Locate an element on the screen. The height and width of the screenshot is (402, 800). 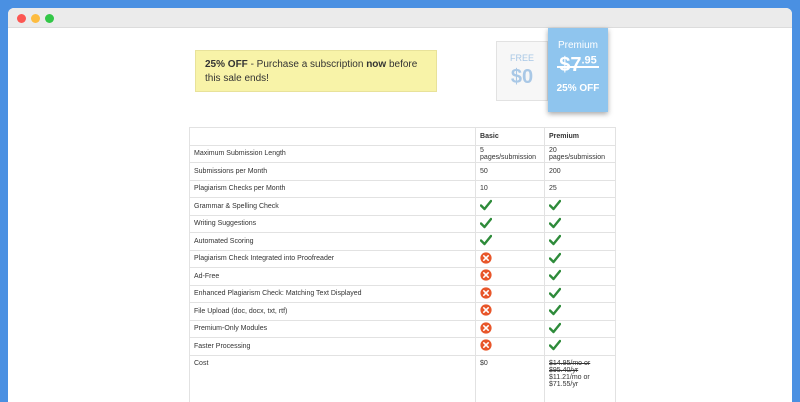
table-header-row: Basic Premium is located at coordinates (402, 136).